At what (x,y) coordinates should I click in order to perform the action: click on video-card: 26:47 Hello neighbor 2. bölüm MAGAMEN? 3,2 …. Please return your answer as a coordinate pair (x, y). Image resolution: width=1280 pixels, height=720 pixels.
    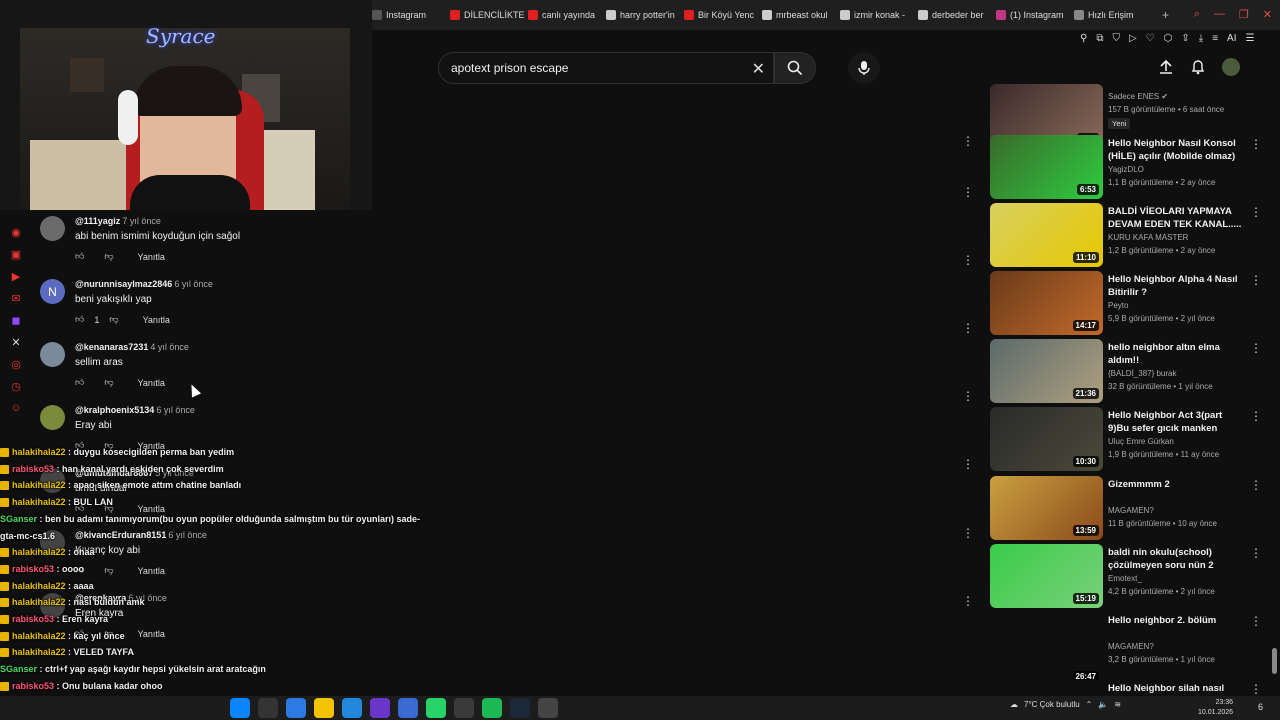
    Looking at the image, I should click on (1130, 647).